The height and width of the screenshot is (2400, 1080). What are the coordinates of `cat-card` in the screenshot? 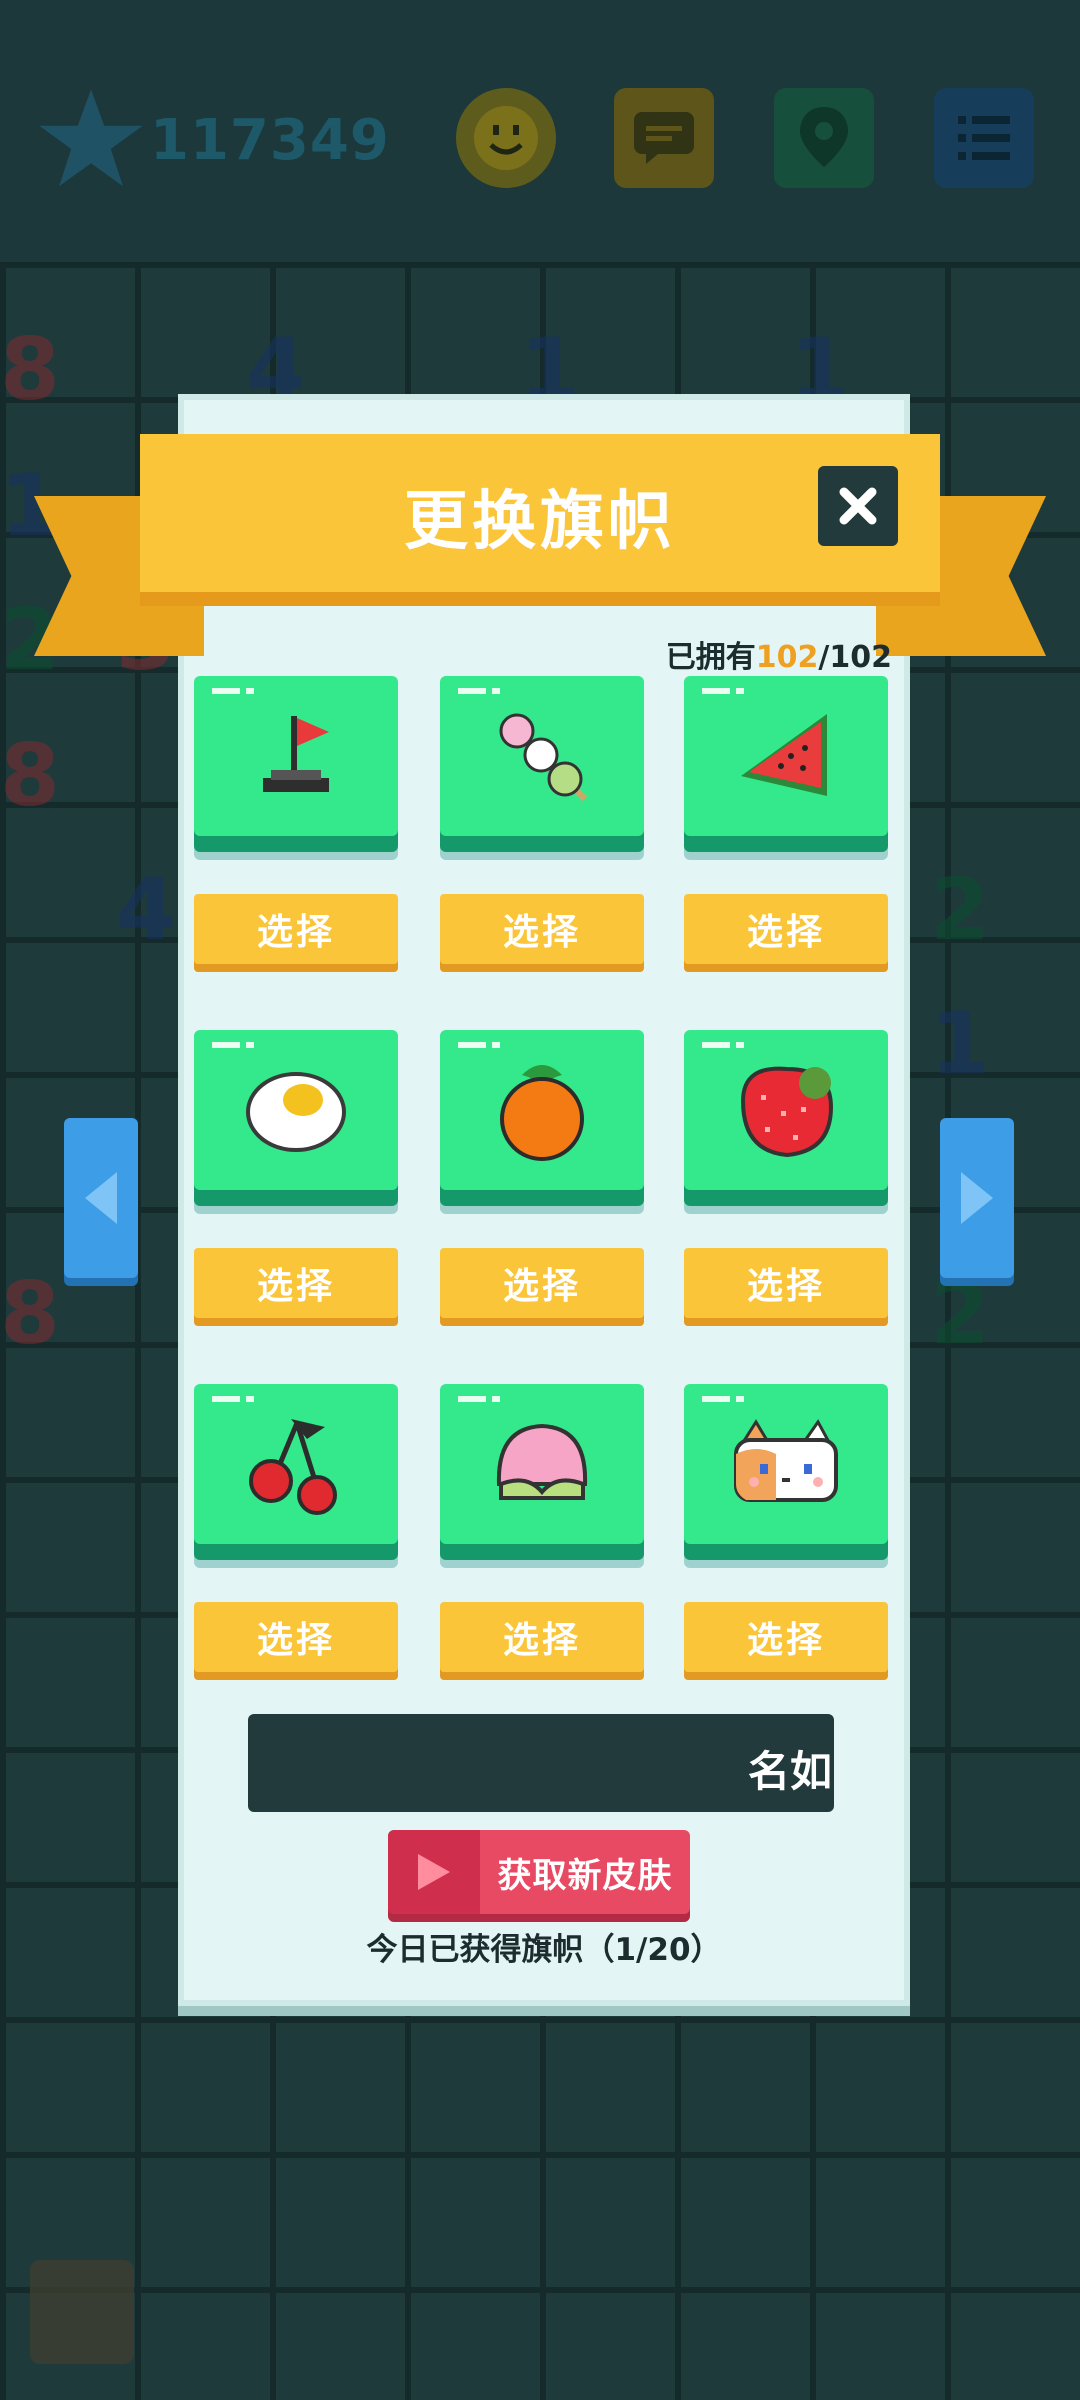 It's located at (786, 1464).